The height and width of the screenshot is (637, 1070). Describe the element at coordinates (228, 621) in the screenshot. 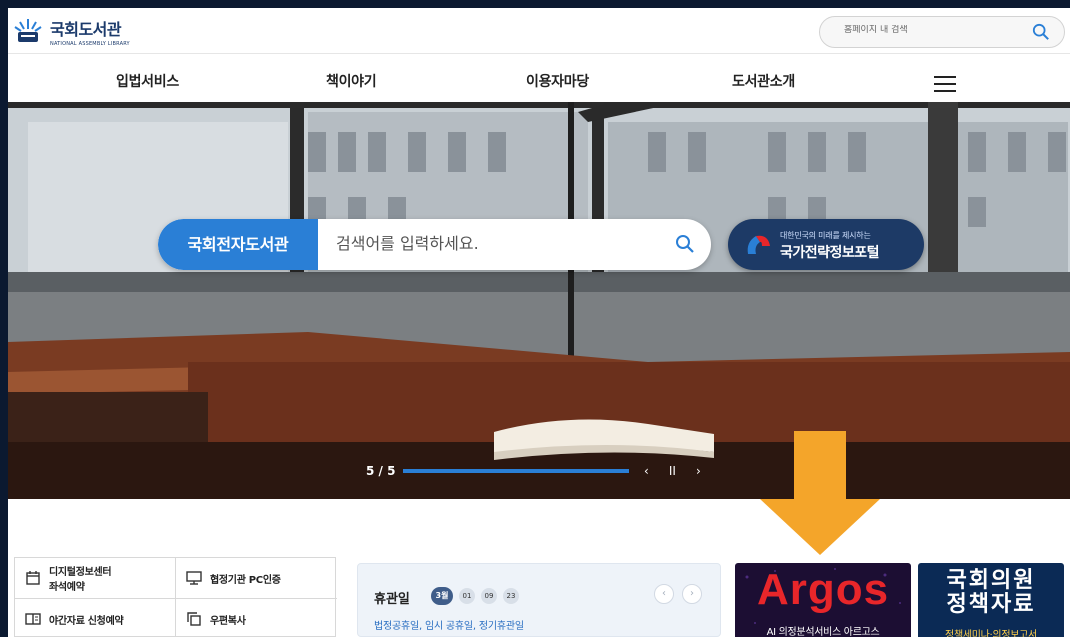

I see `quick-link-label: 우편복사` at that location.